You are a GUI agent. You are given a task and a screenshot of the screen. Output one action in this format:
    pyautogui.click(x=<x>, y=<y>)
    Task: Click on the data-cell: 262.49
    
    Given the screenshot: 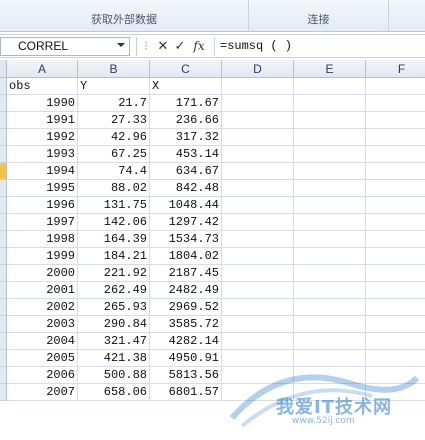 What is the action you would take?
    pyautogui.click(x=114, y=290)
    